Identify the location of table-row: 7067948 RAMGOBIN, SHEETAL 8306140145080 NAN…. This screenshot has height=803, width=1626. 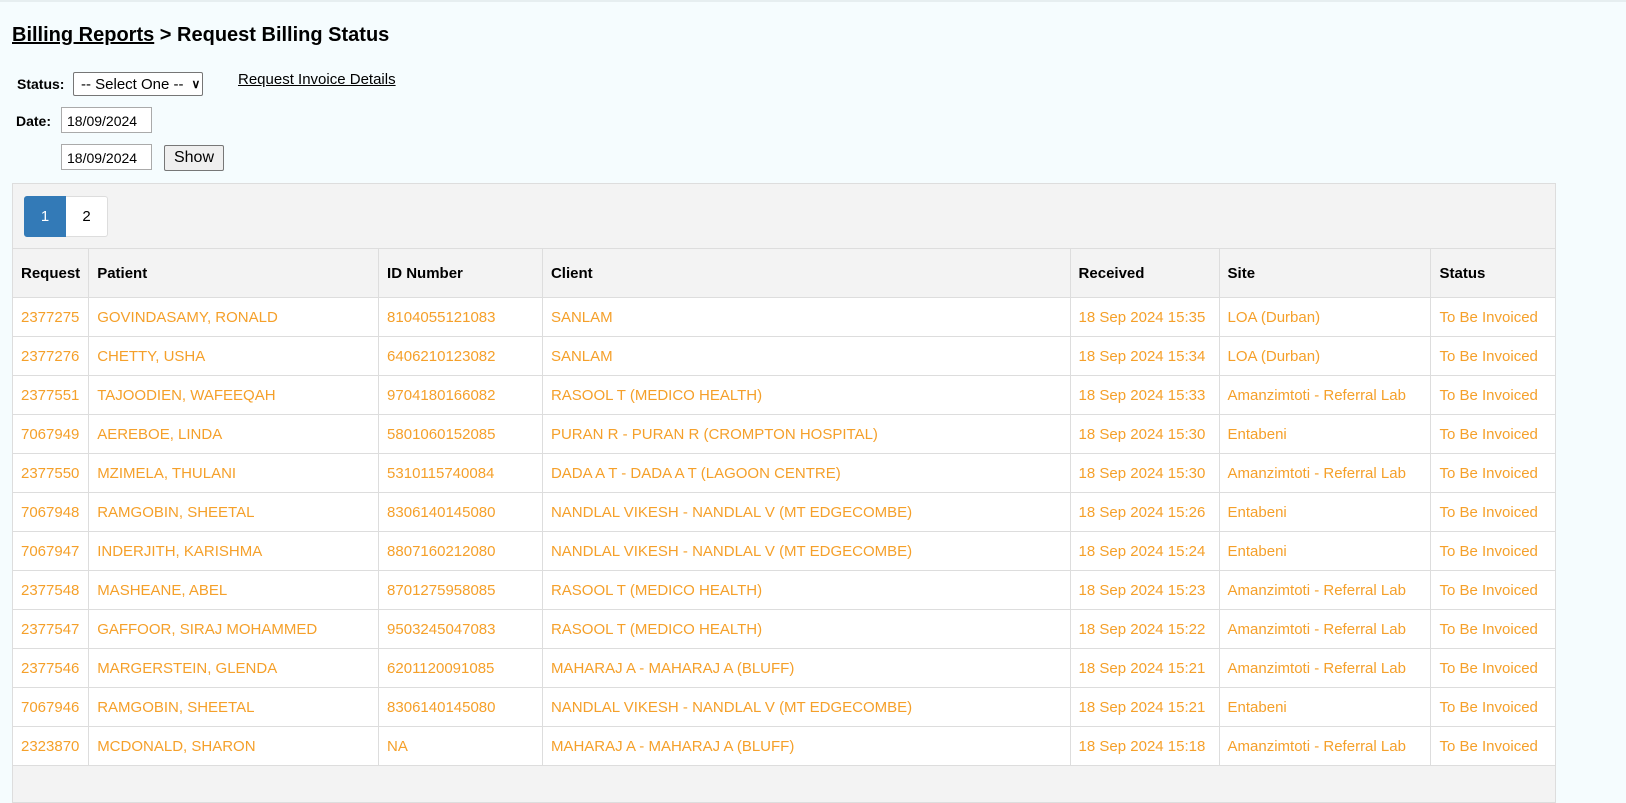
(784, 512).